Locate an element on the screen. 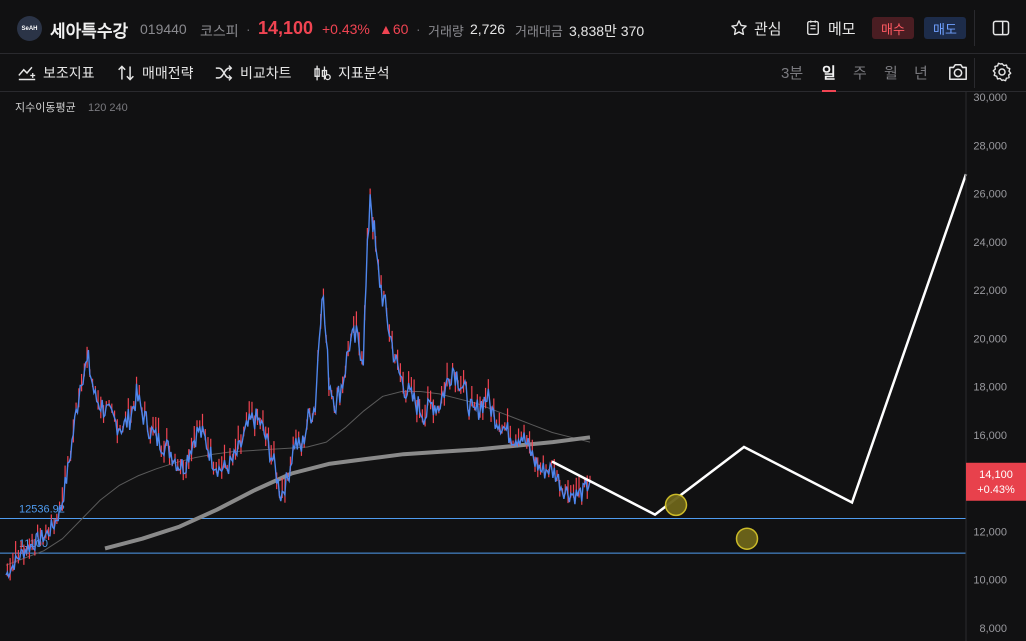  market-name: 코스피 is located at coordinates (219, 31).